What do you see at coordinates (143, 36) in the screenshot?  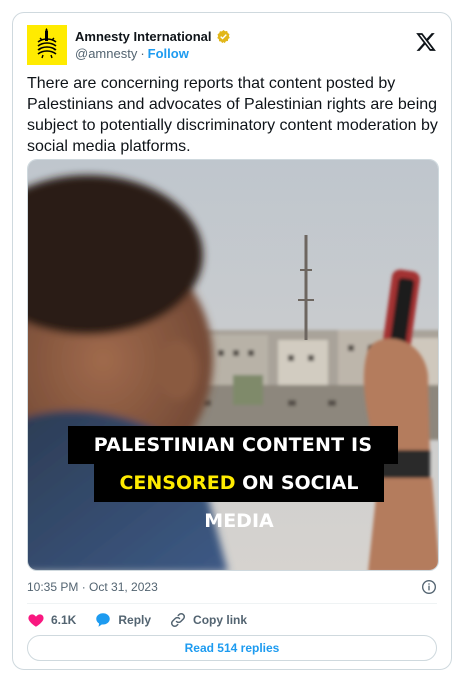 I see `author-name: Amnesty International` at bounding box center [143, 36].